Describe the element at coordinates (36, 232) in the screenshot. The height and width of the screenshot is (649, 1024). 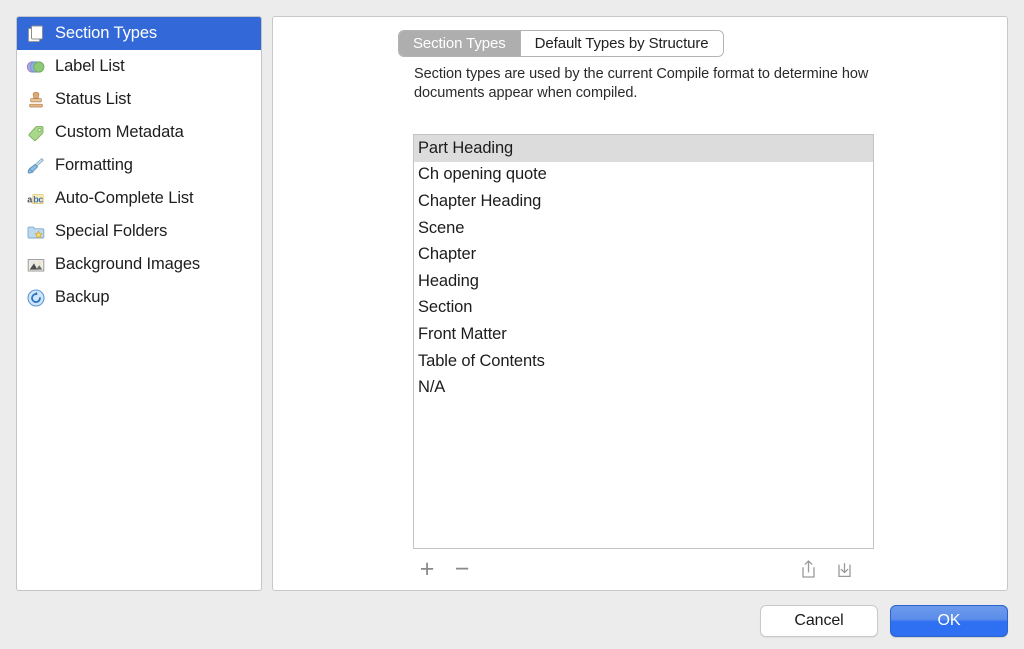
I see `folder-star-icon` at that location.